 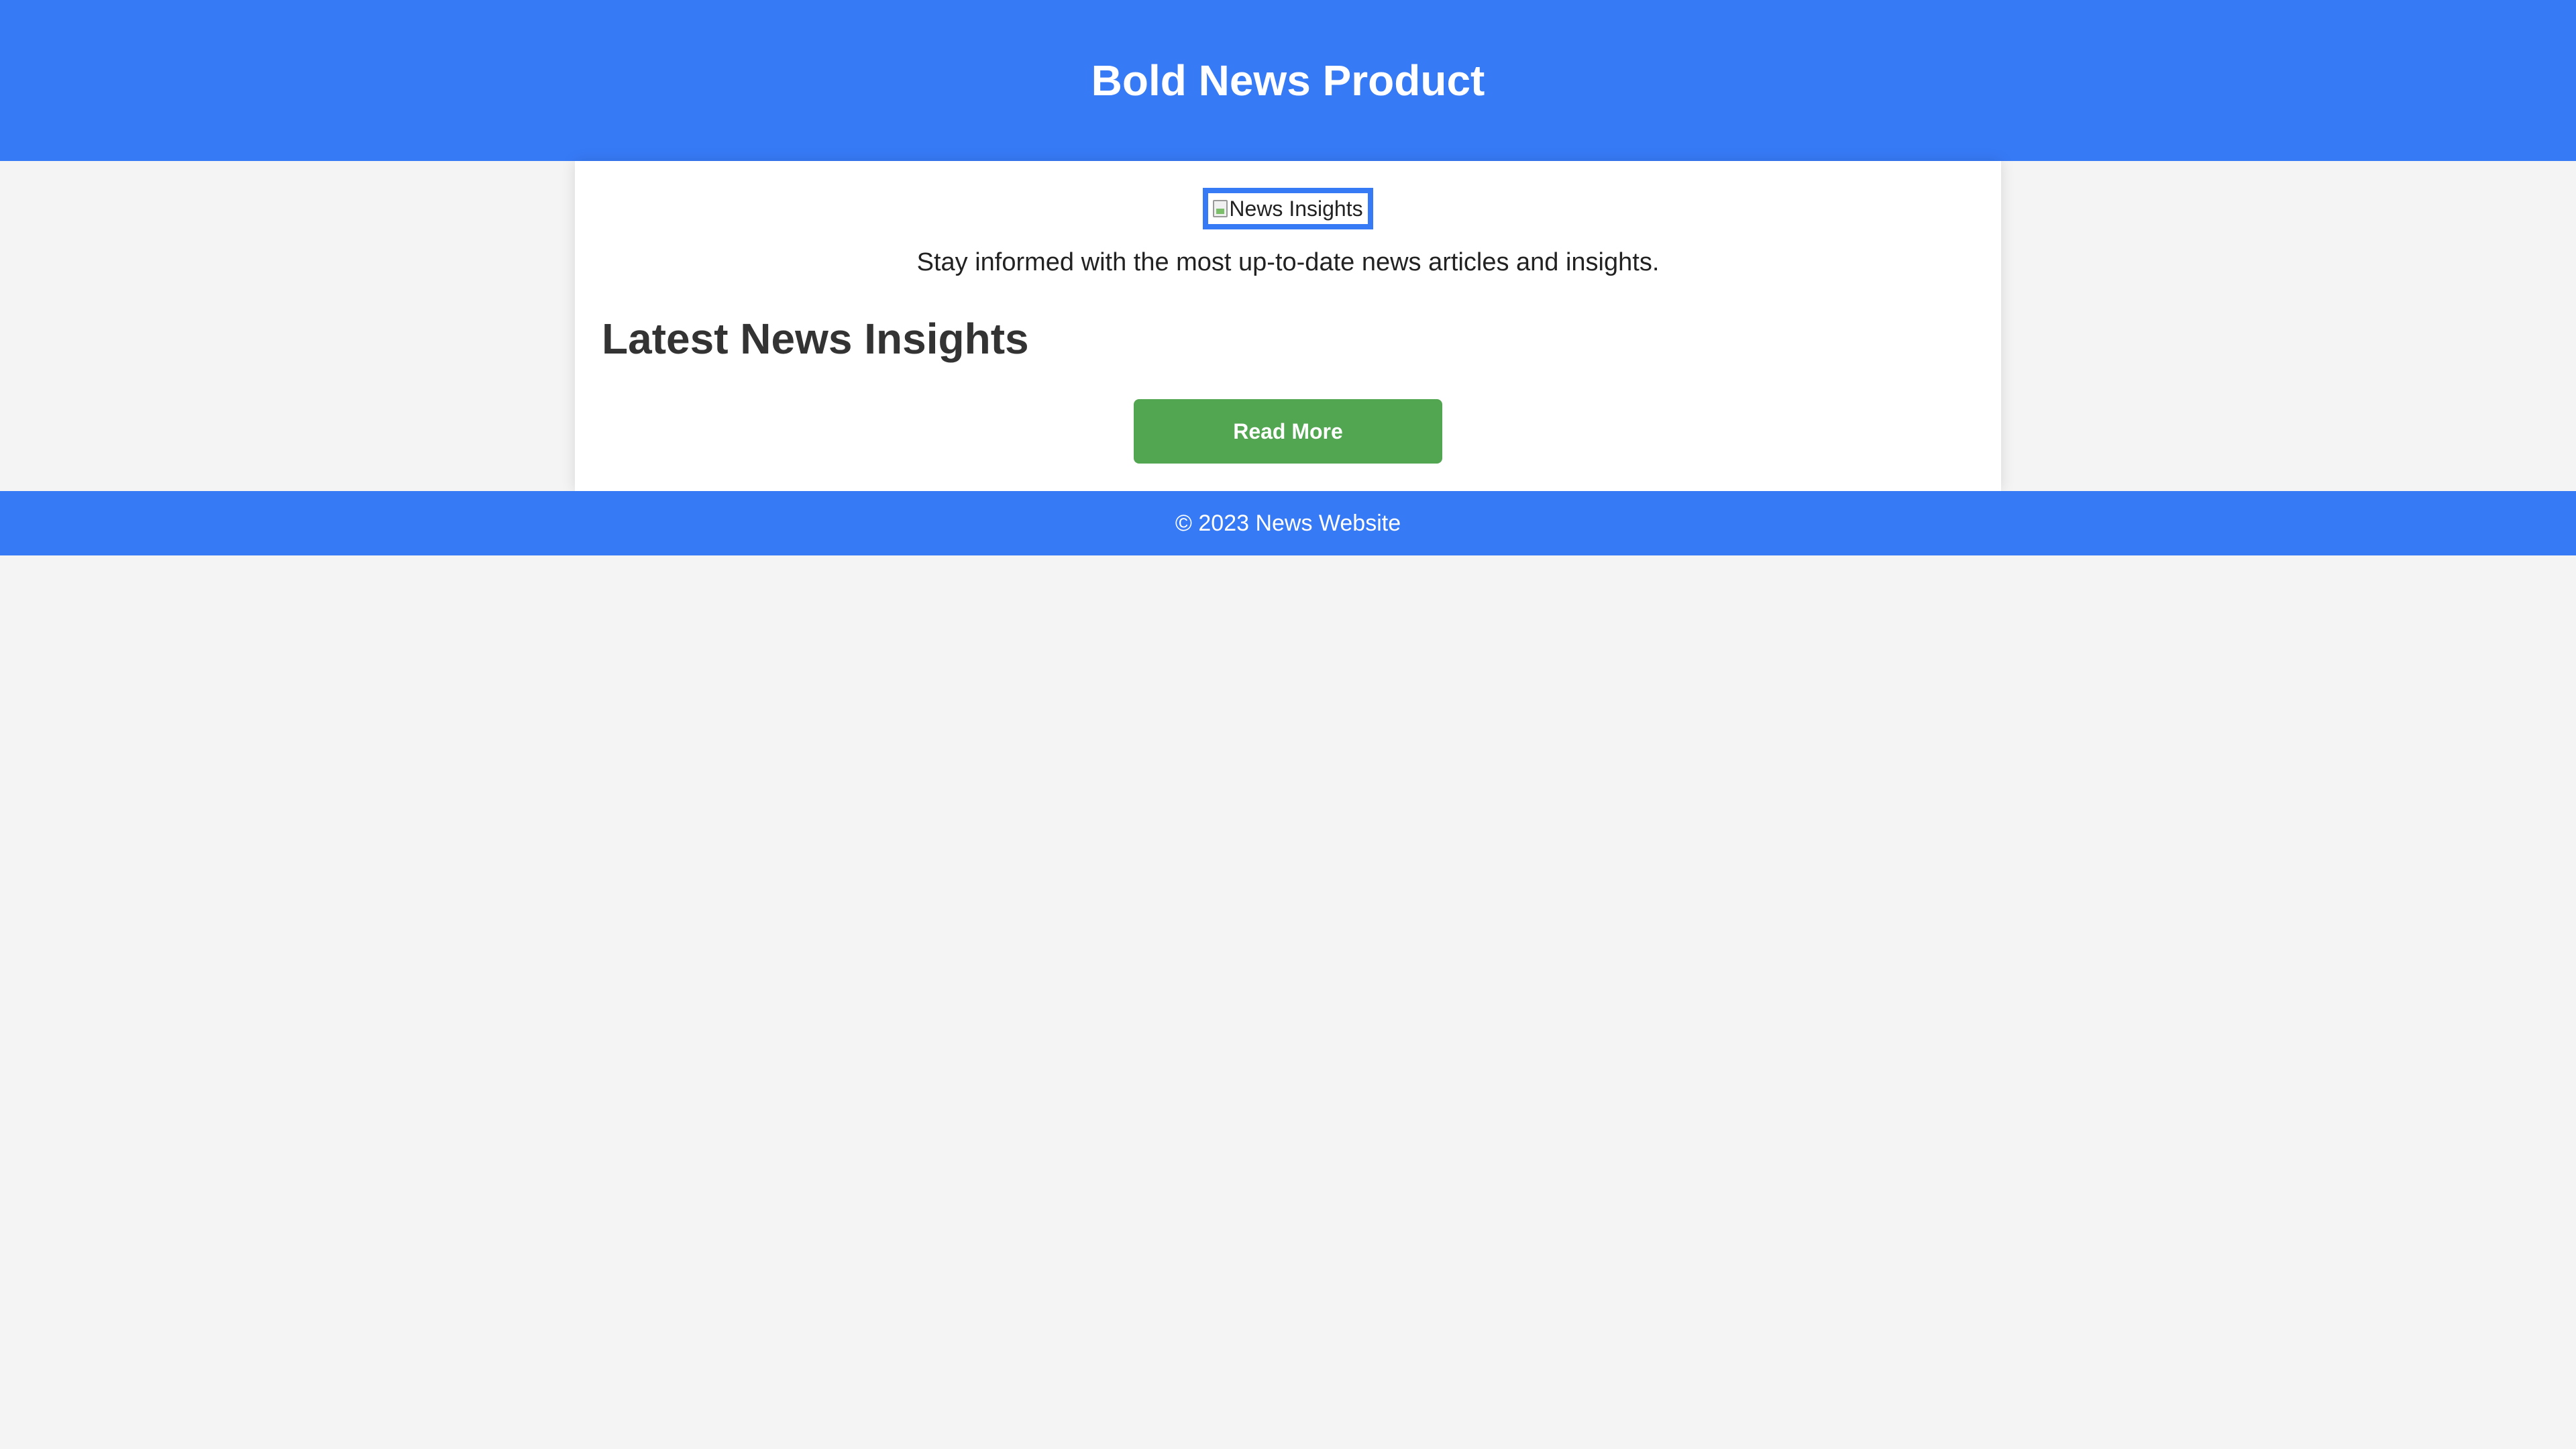 I want to click on image-alt-text: News Insights, so click(x=1288, y=208).